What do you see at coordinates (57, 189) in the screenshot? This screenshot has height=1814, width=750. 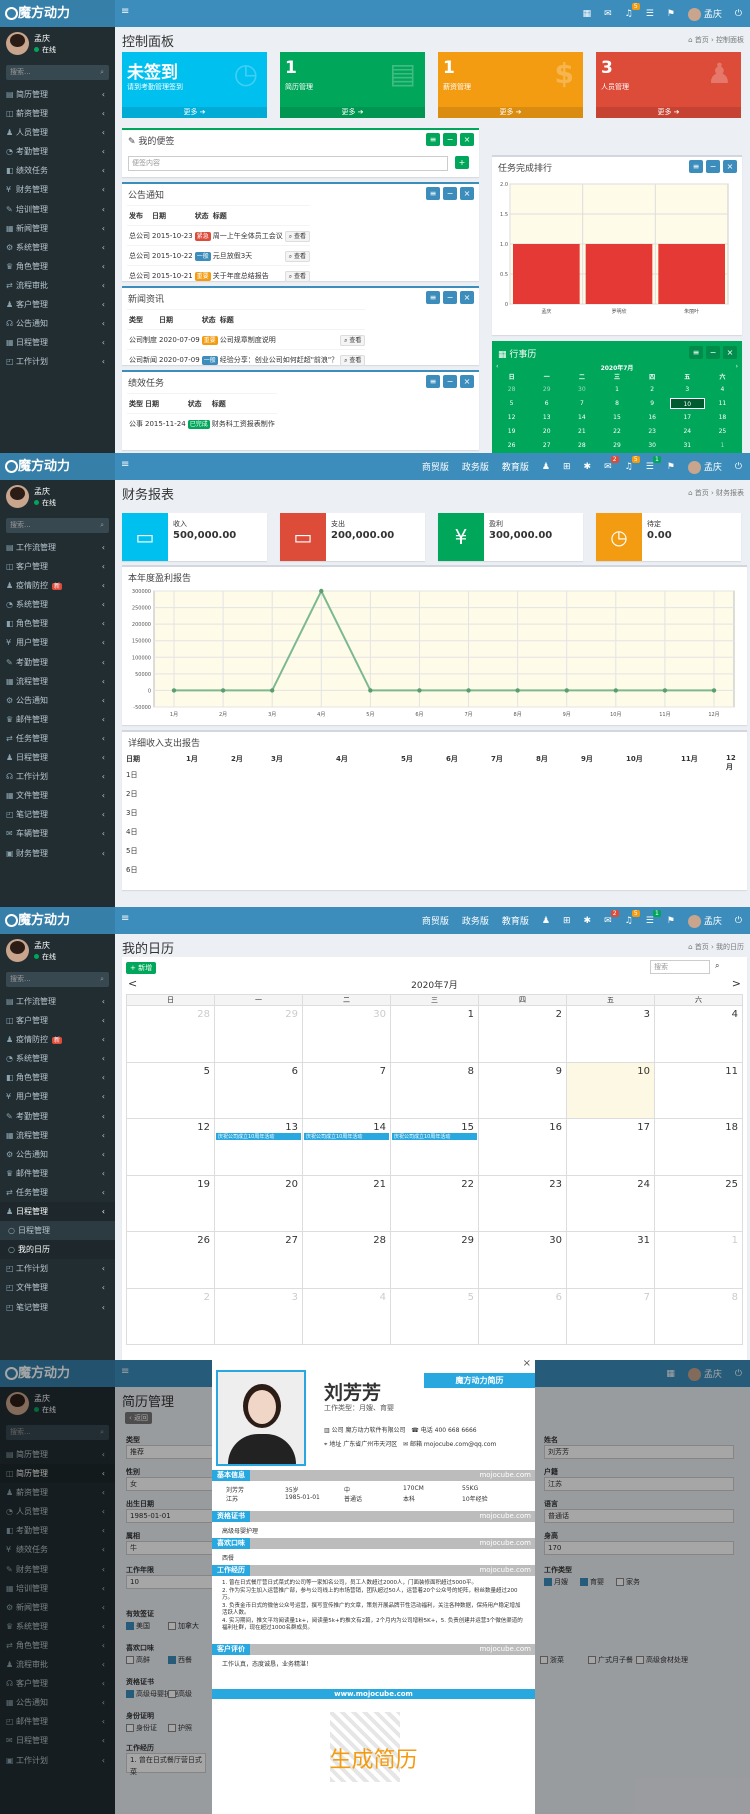 I see `sidebar-item: ¥ 财务管理 ‹` at bounding box center [57, 189].